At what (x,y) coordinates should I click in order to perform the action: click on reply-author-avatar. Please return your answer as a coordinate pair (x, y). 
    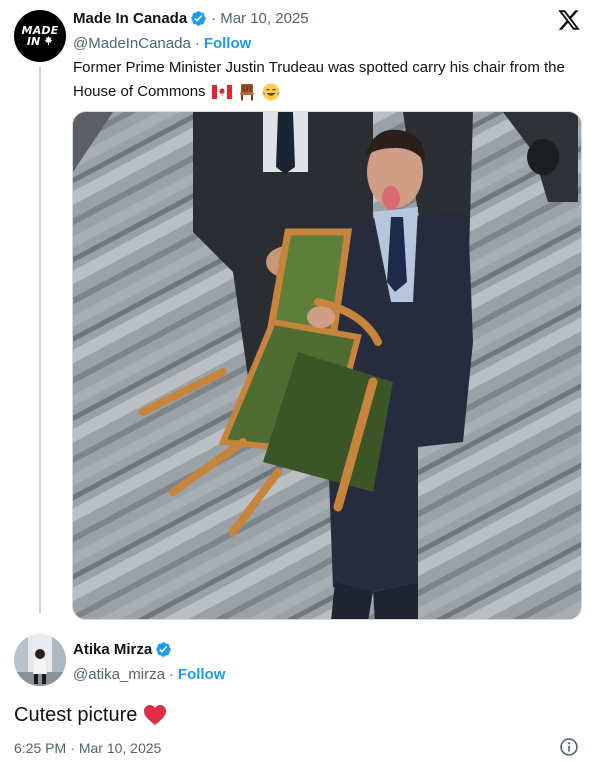
    Looking at the image, I should click on (40, 660).